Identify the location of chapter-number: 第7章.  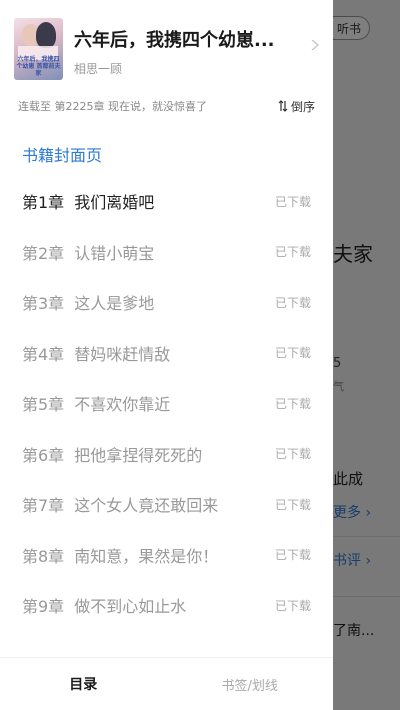
(43, 506).